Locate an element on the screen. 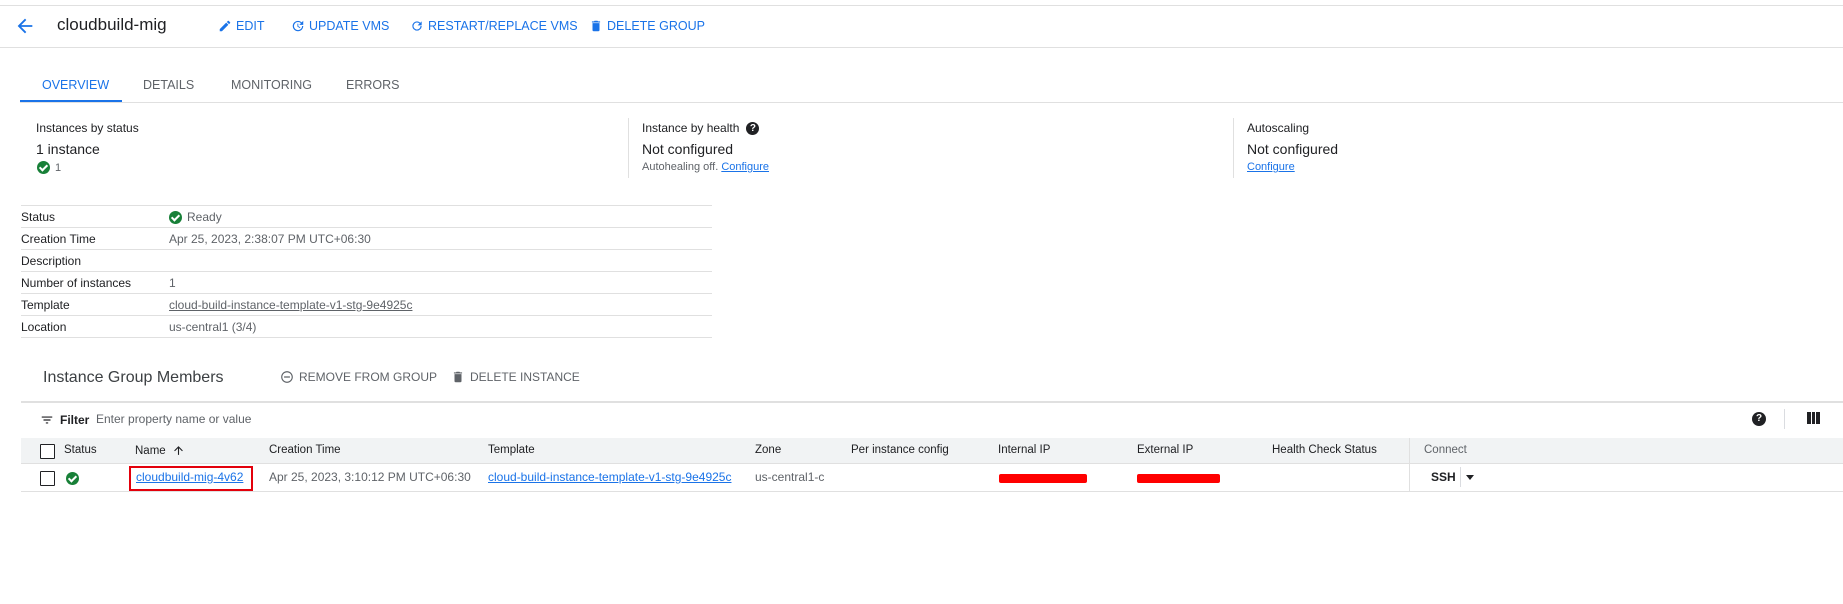 The image size is (1843, 604). column-header-status: Status is located at coordinates (80, 450).